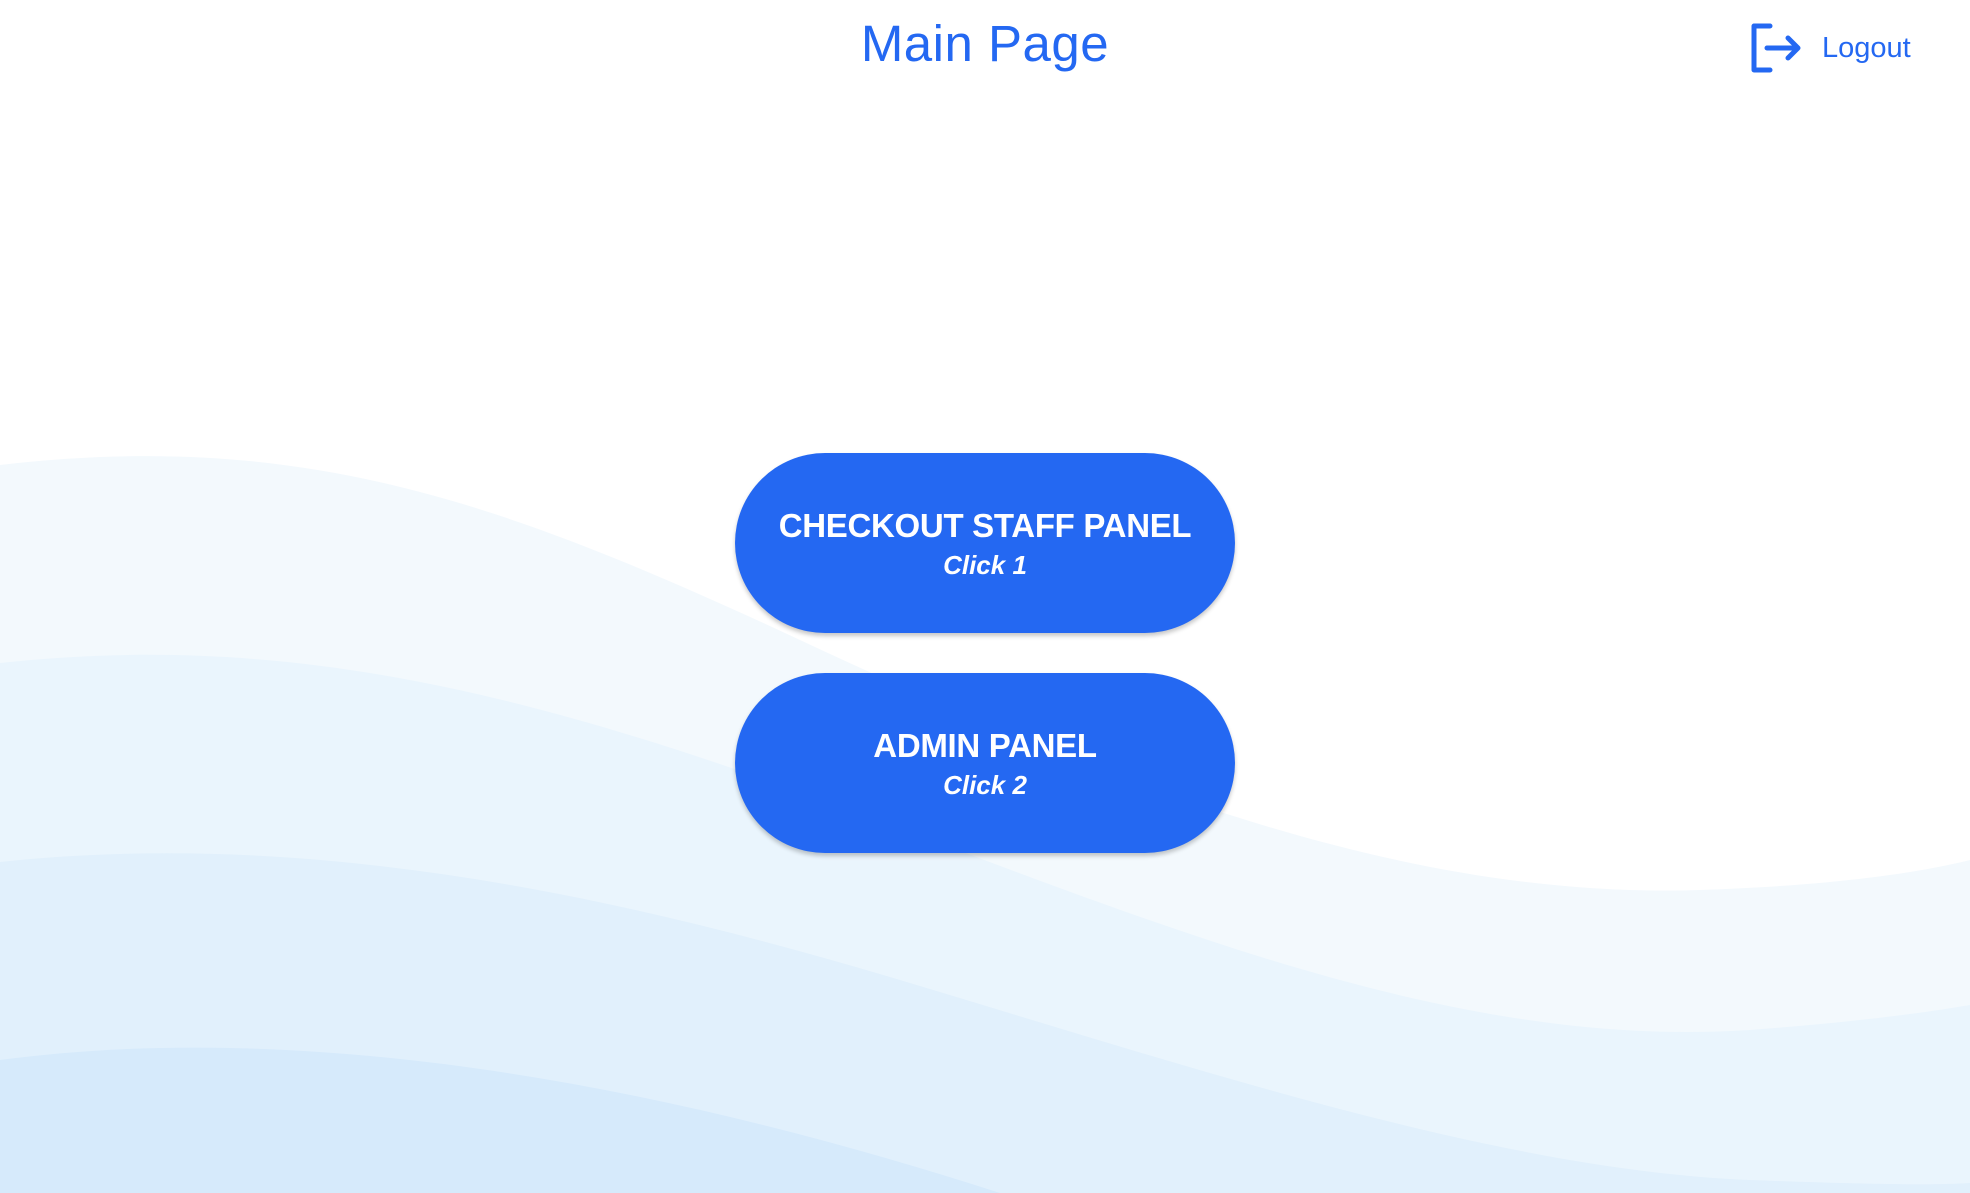 This screenshot has width=1970, height=1193. Describe the element at coordinates (985, 565) in the screenshot. I see `checkout-staff-panel-subtitle: Click 1` at that location.